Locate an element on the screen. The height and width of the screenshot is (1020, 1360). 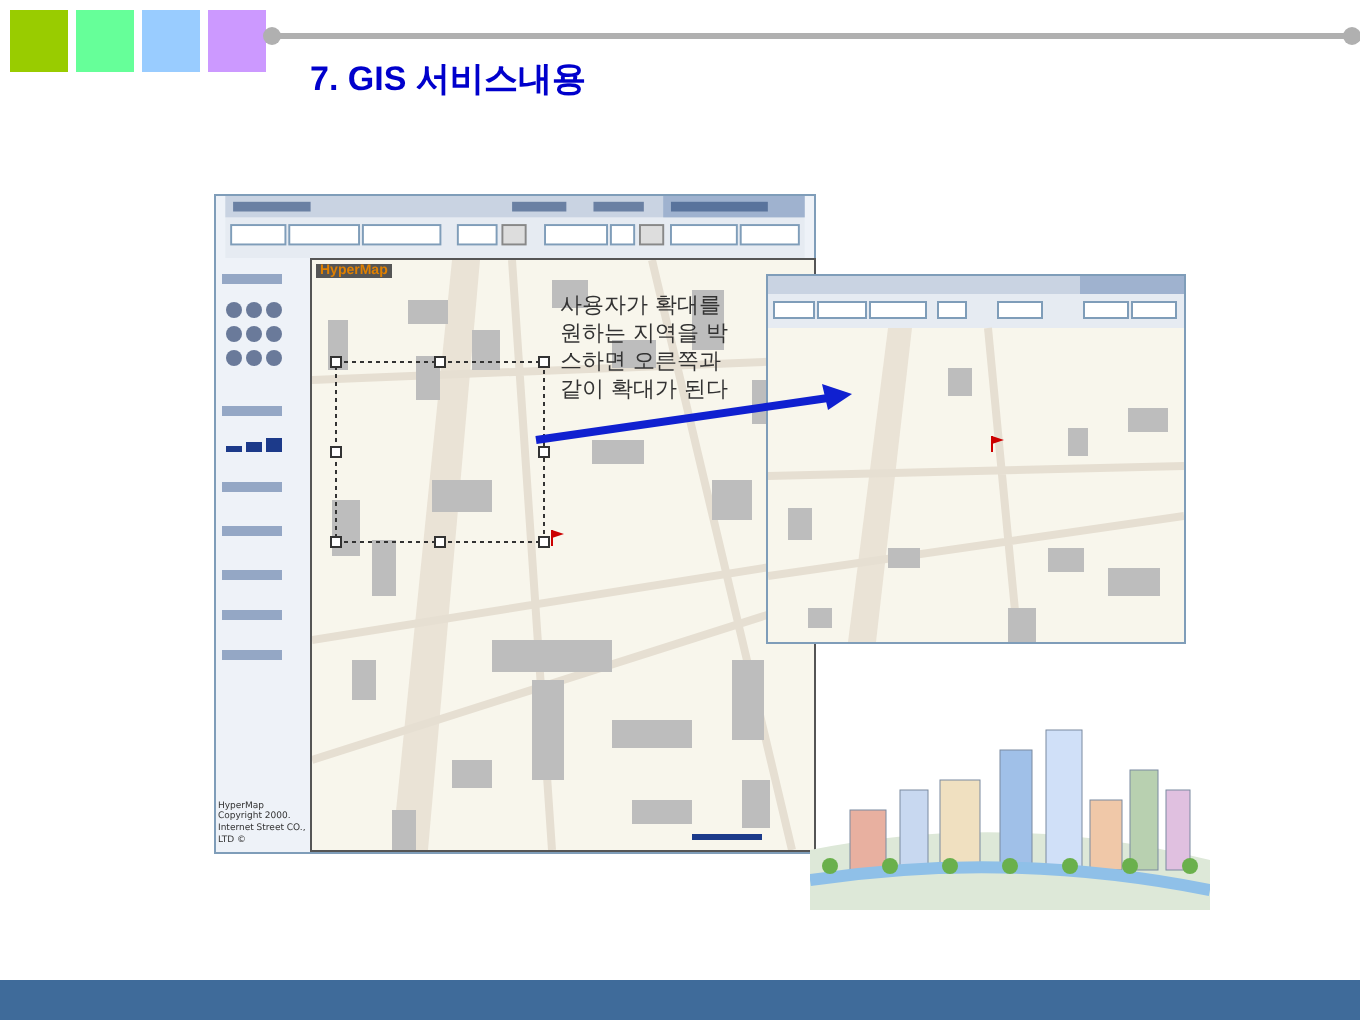
slide-title: 7. GIS 서비스내용 is located at coordinates (448, 80).